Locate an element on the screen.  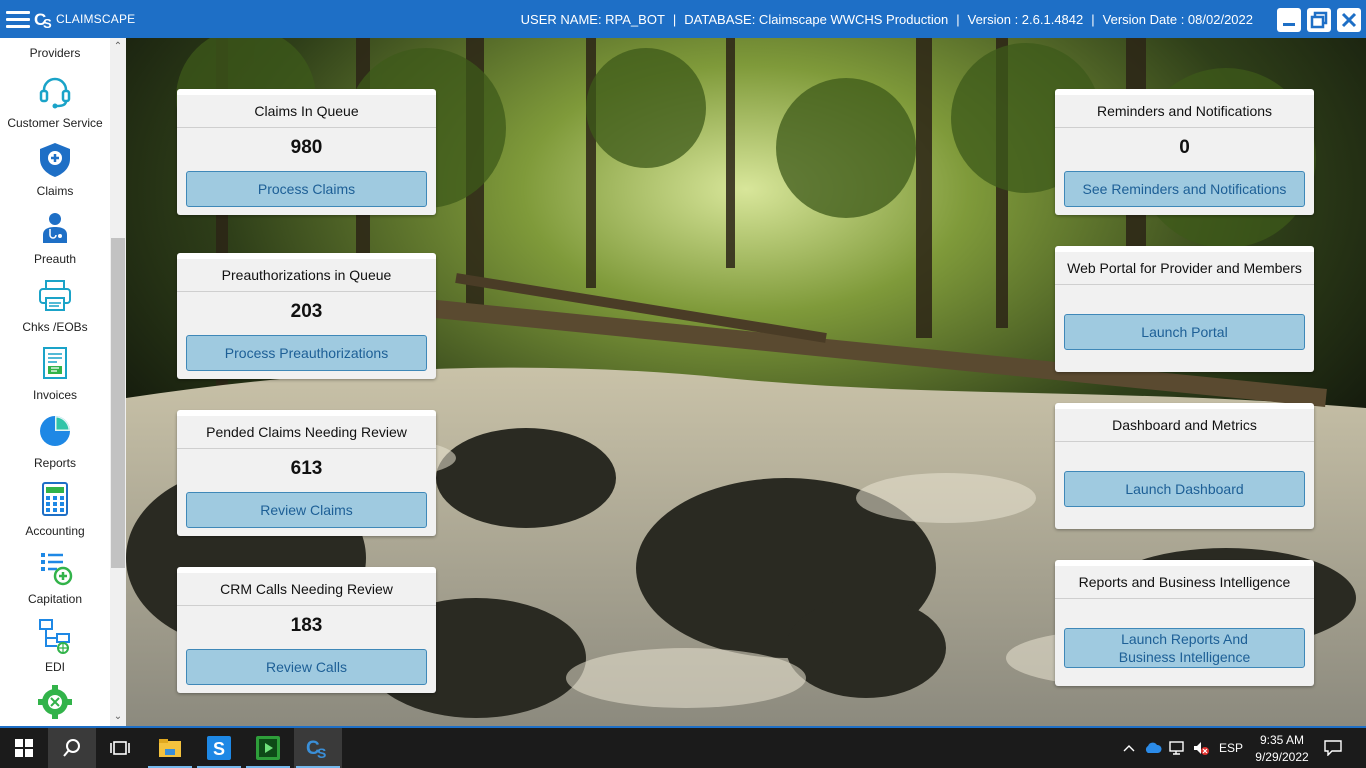
network-icon is located at coordinates (54, 636).